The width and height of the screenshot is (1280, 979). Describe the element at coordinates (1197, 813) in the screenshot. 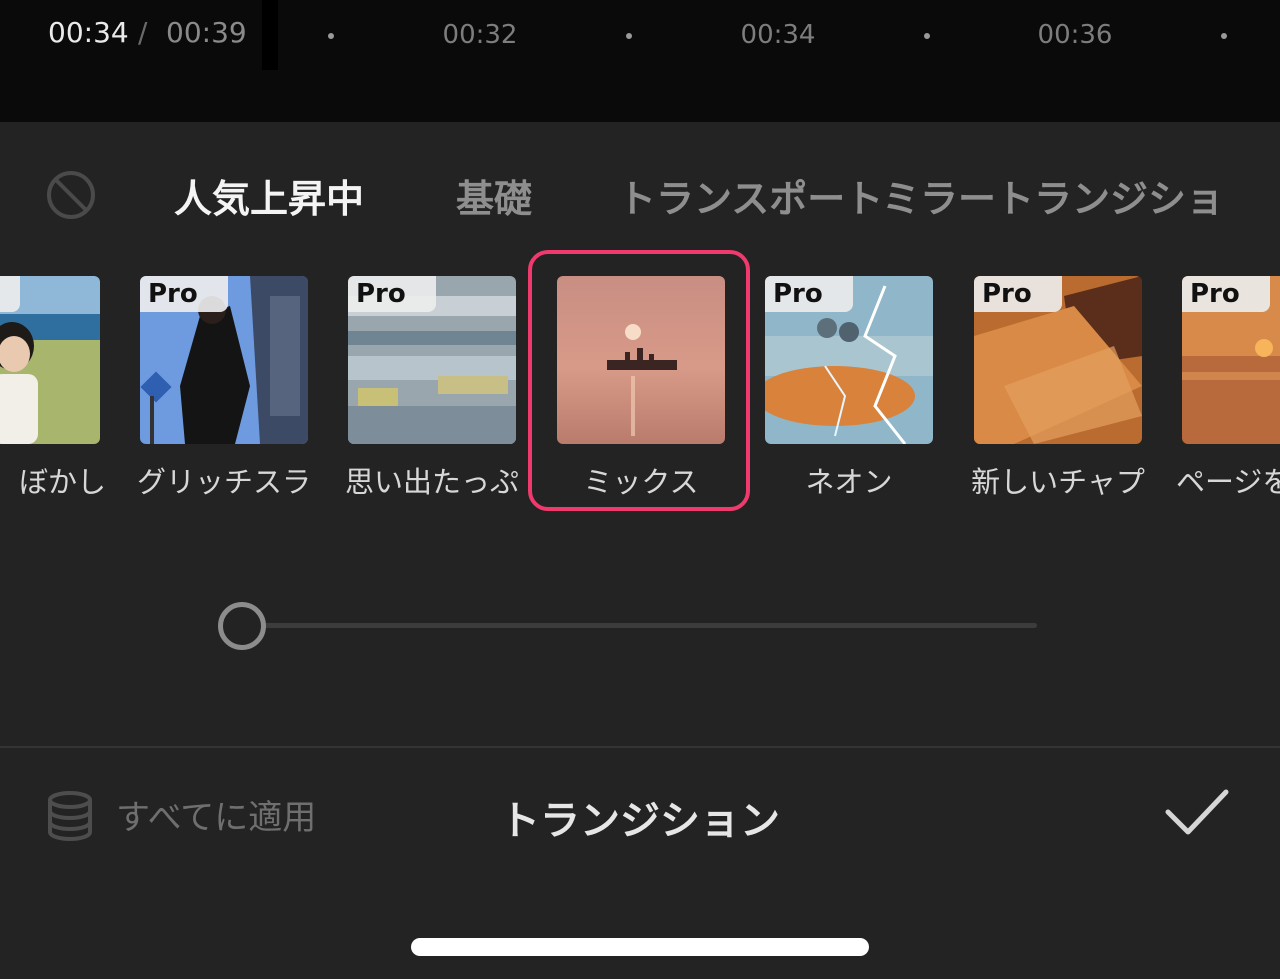

I see `checkmark-icon` at that location.